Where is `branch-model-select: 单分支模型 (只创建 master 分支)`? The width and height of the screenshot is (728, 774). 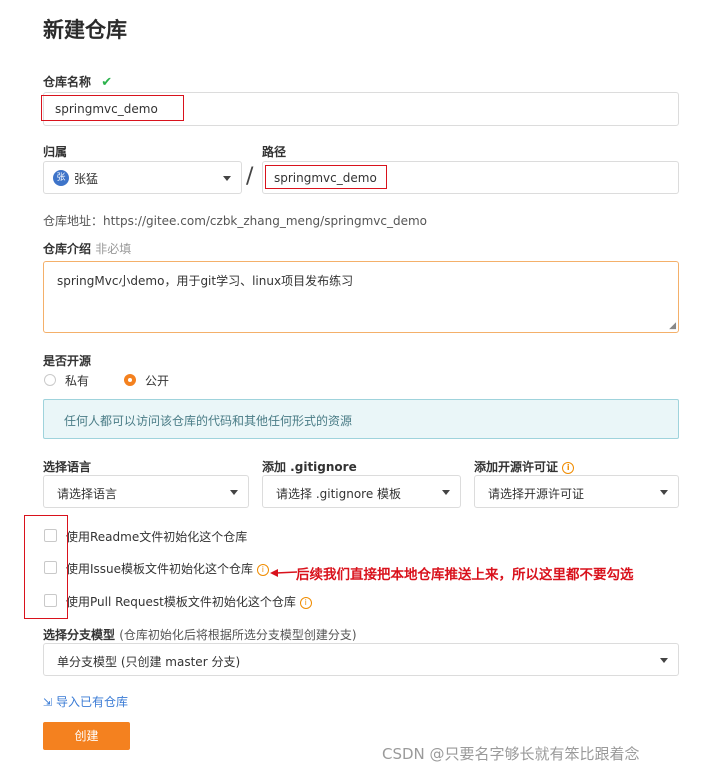
branch-model-select: 单分支模型 (只创建 master 分支) is located at coordinates (361, 659).